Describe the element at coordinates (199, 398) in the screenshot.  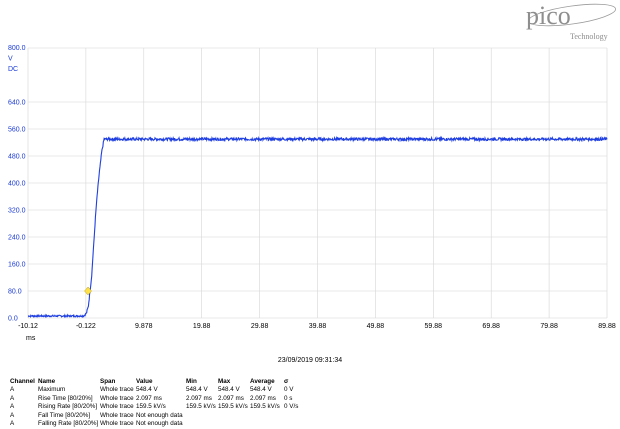
I see `cell-min: 2.097 ms` at that location.